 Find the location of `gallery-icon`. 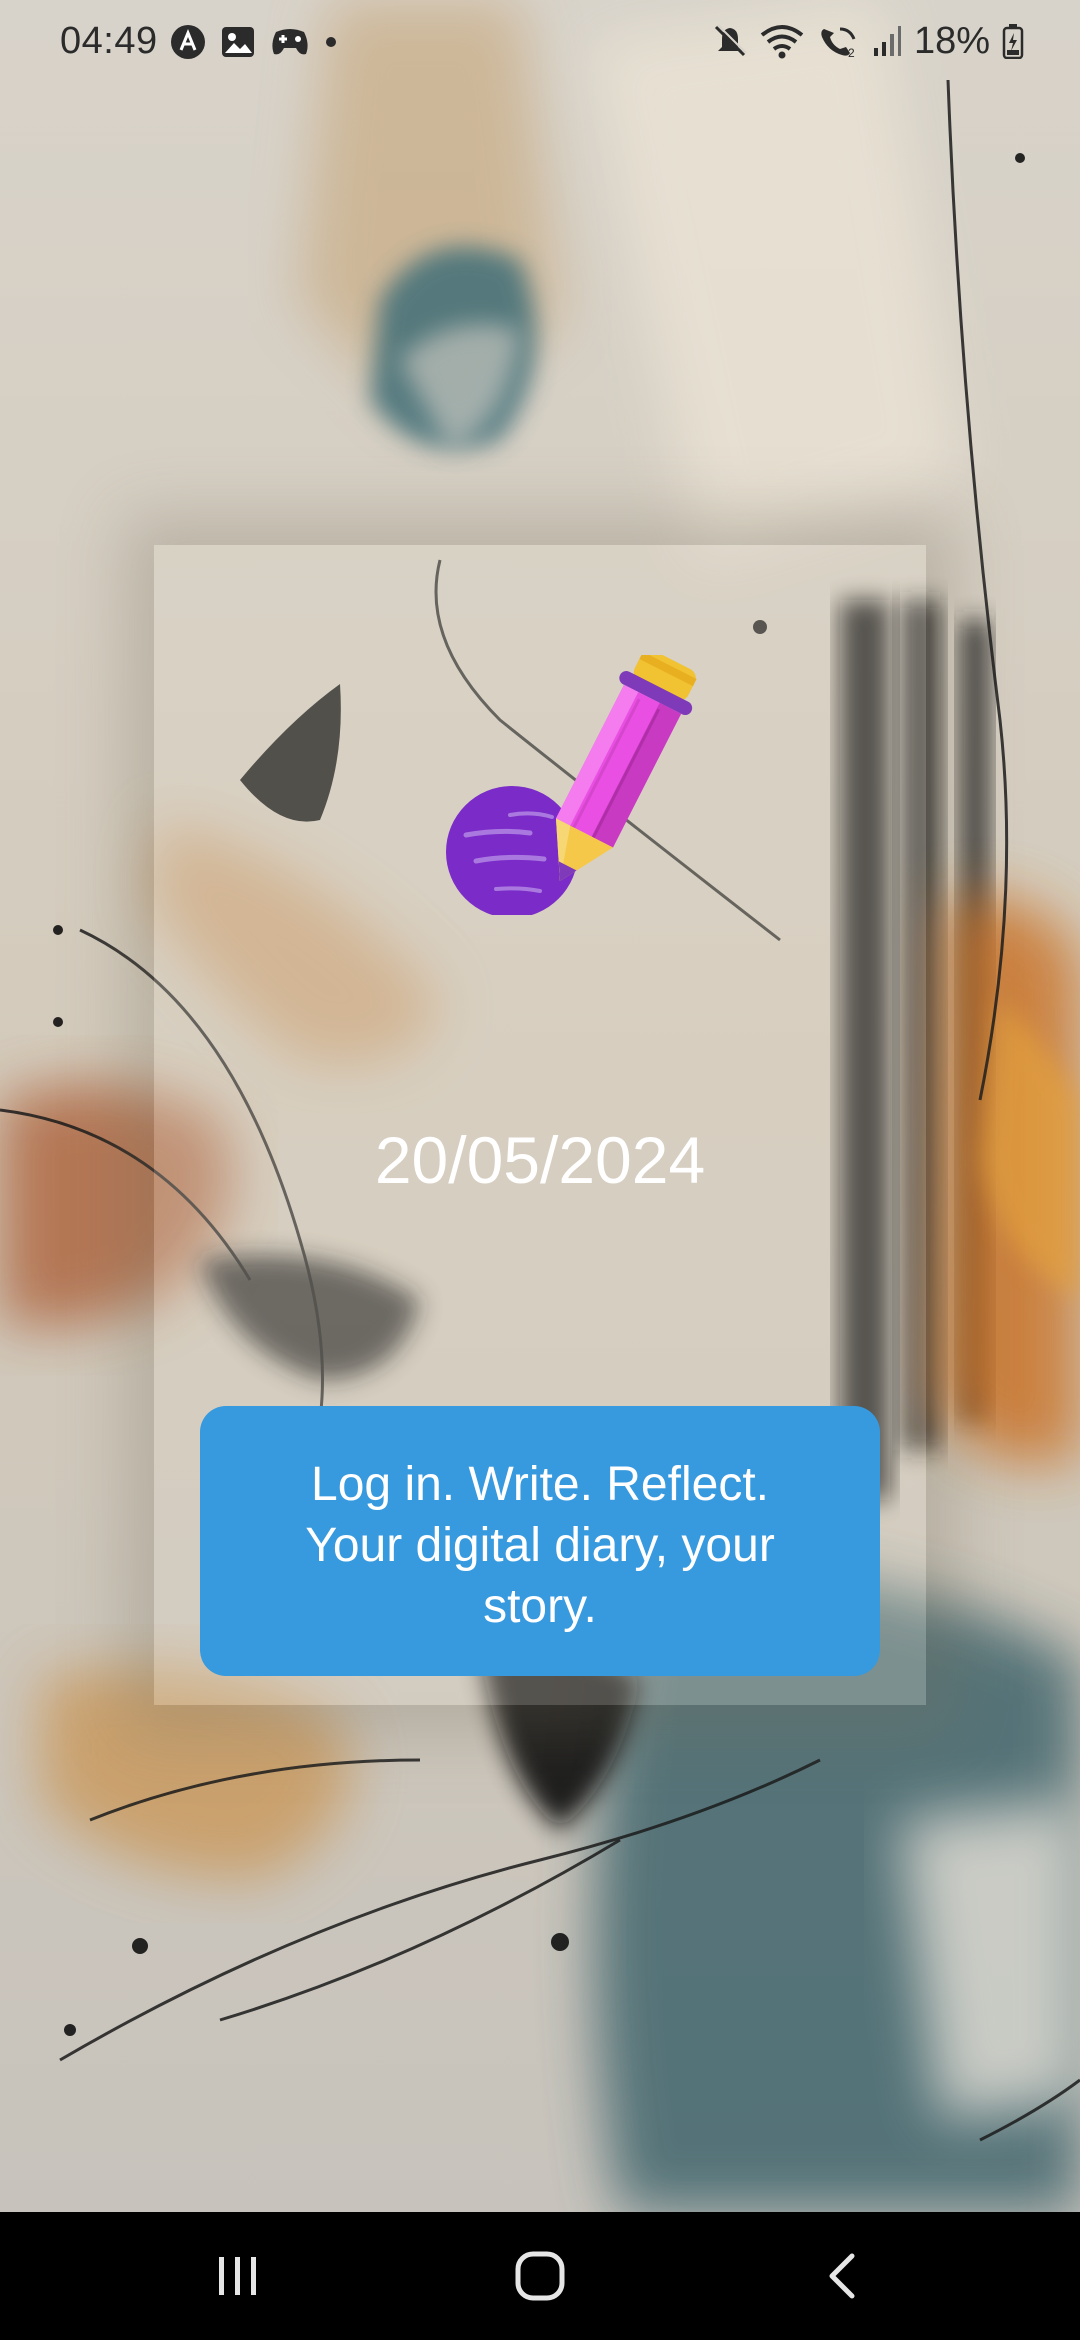

gallery-icon is located at coordinates (238, 42).